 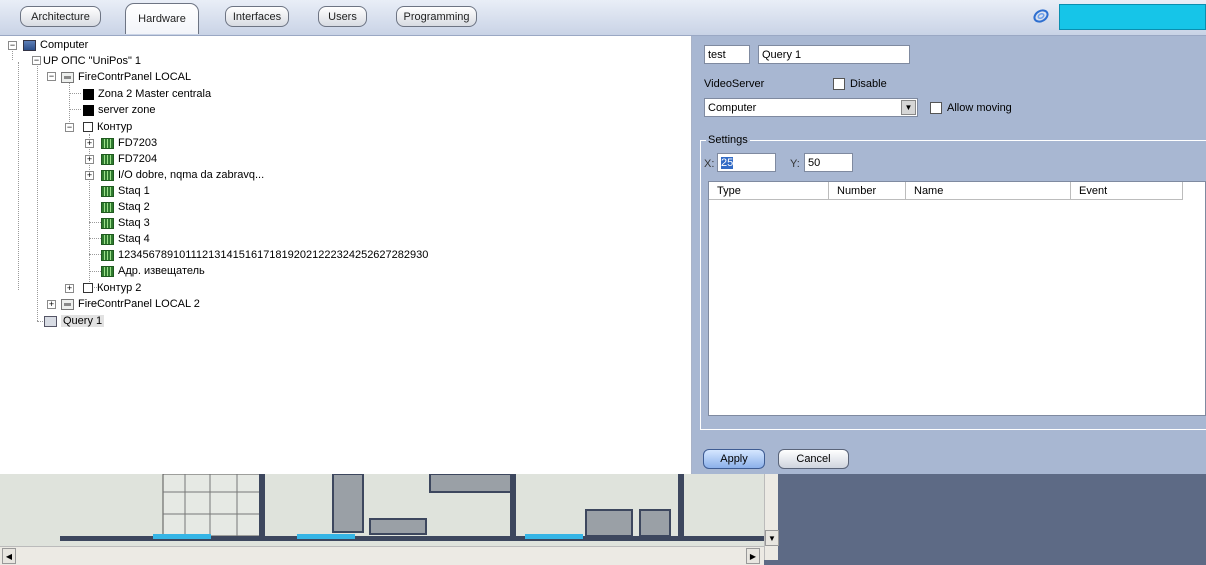 I want to click on apply-button: Apply, so click(x=734, y=459).